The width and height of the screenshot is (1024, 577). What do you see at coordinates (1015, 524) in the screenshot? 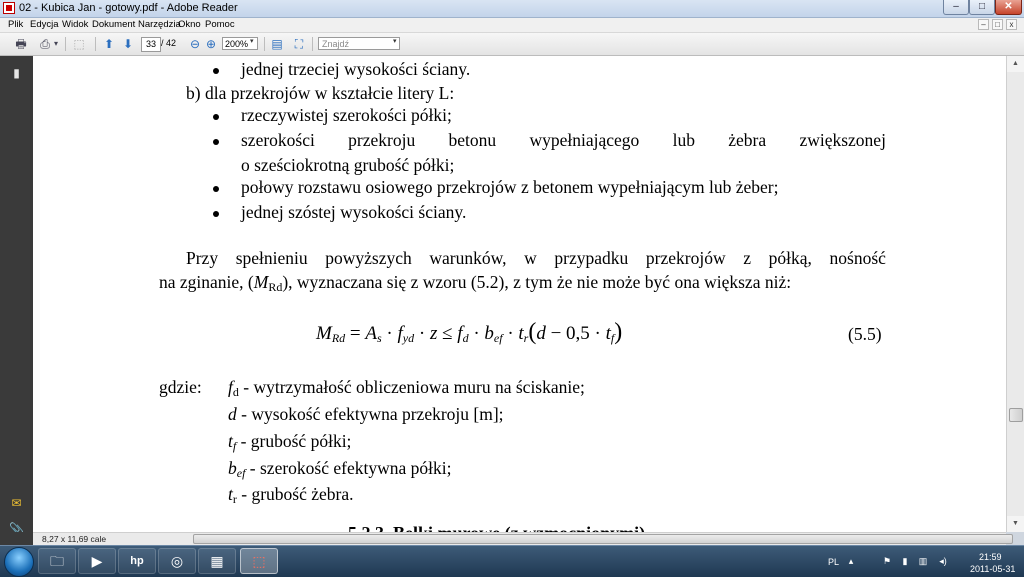
I see `scroll-down-icon: ▼` at bounding box center [1015, 524].